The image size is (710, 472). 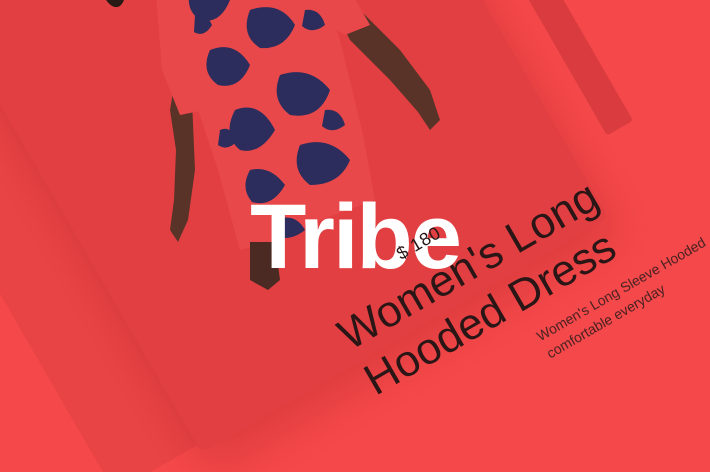 I want to click on hair-shape, so click(x=115, y=4).